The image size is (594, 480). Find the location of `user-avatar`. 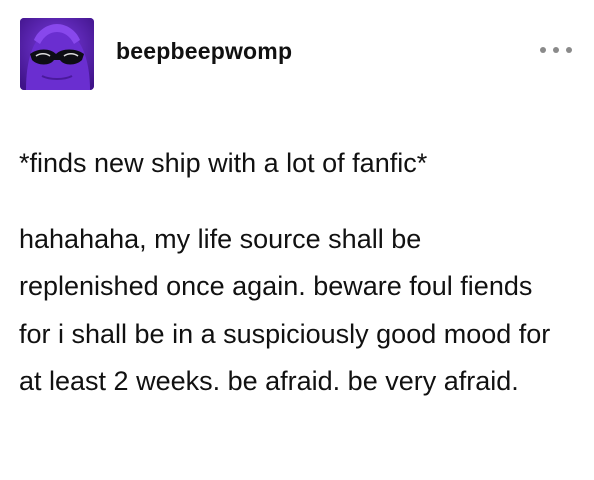

user-avatar is located at coordinates (57, 54).